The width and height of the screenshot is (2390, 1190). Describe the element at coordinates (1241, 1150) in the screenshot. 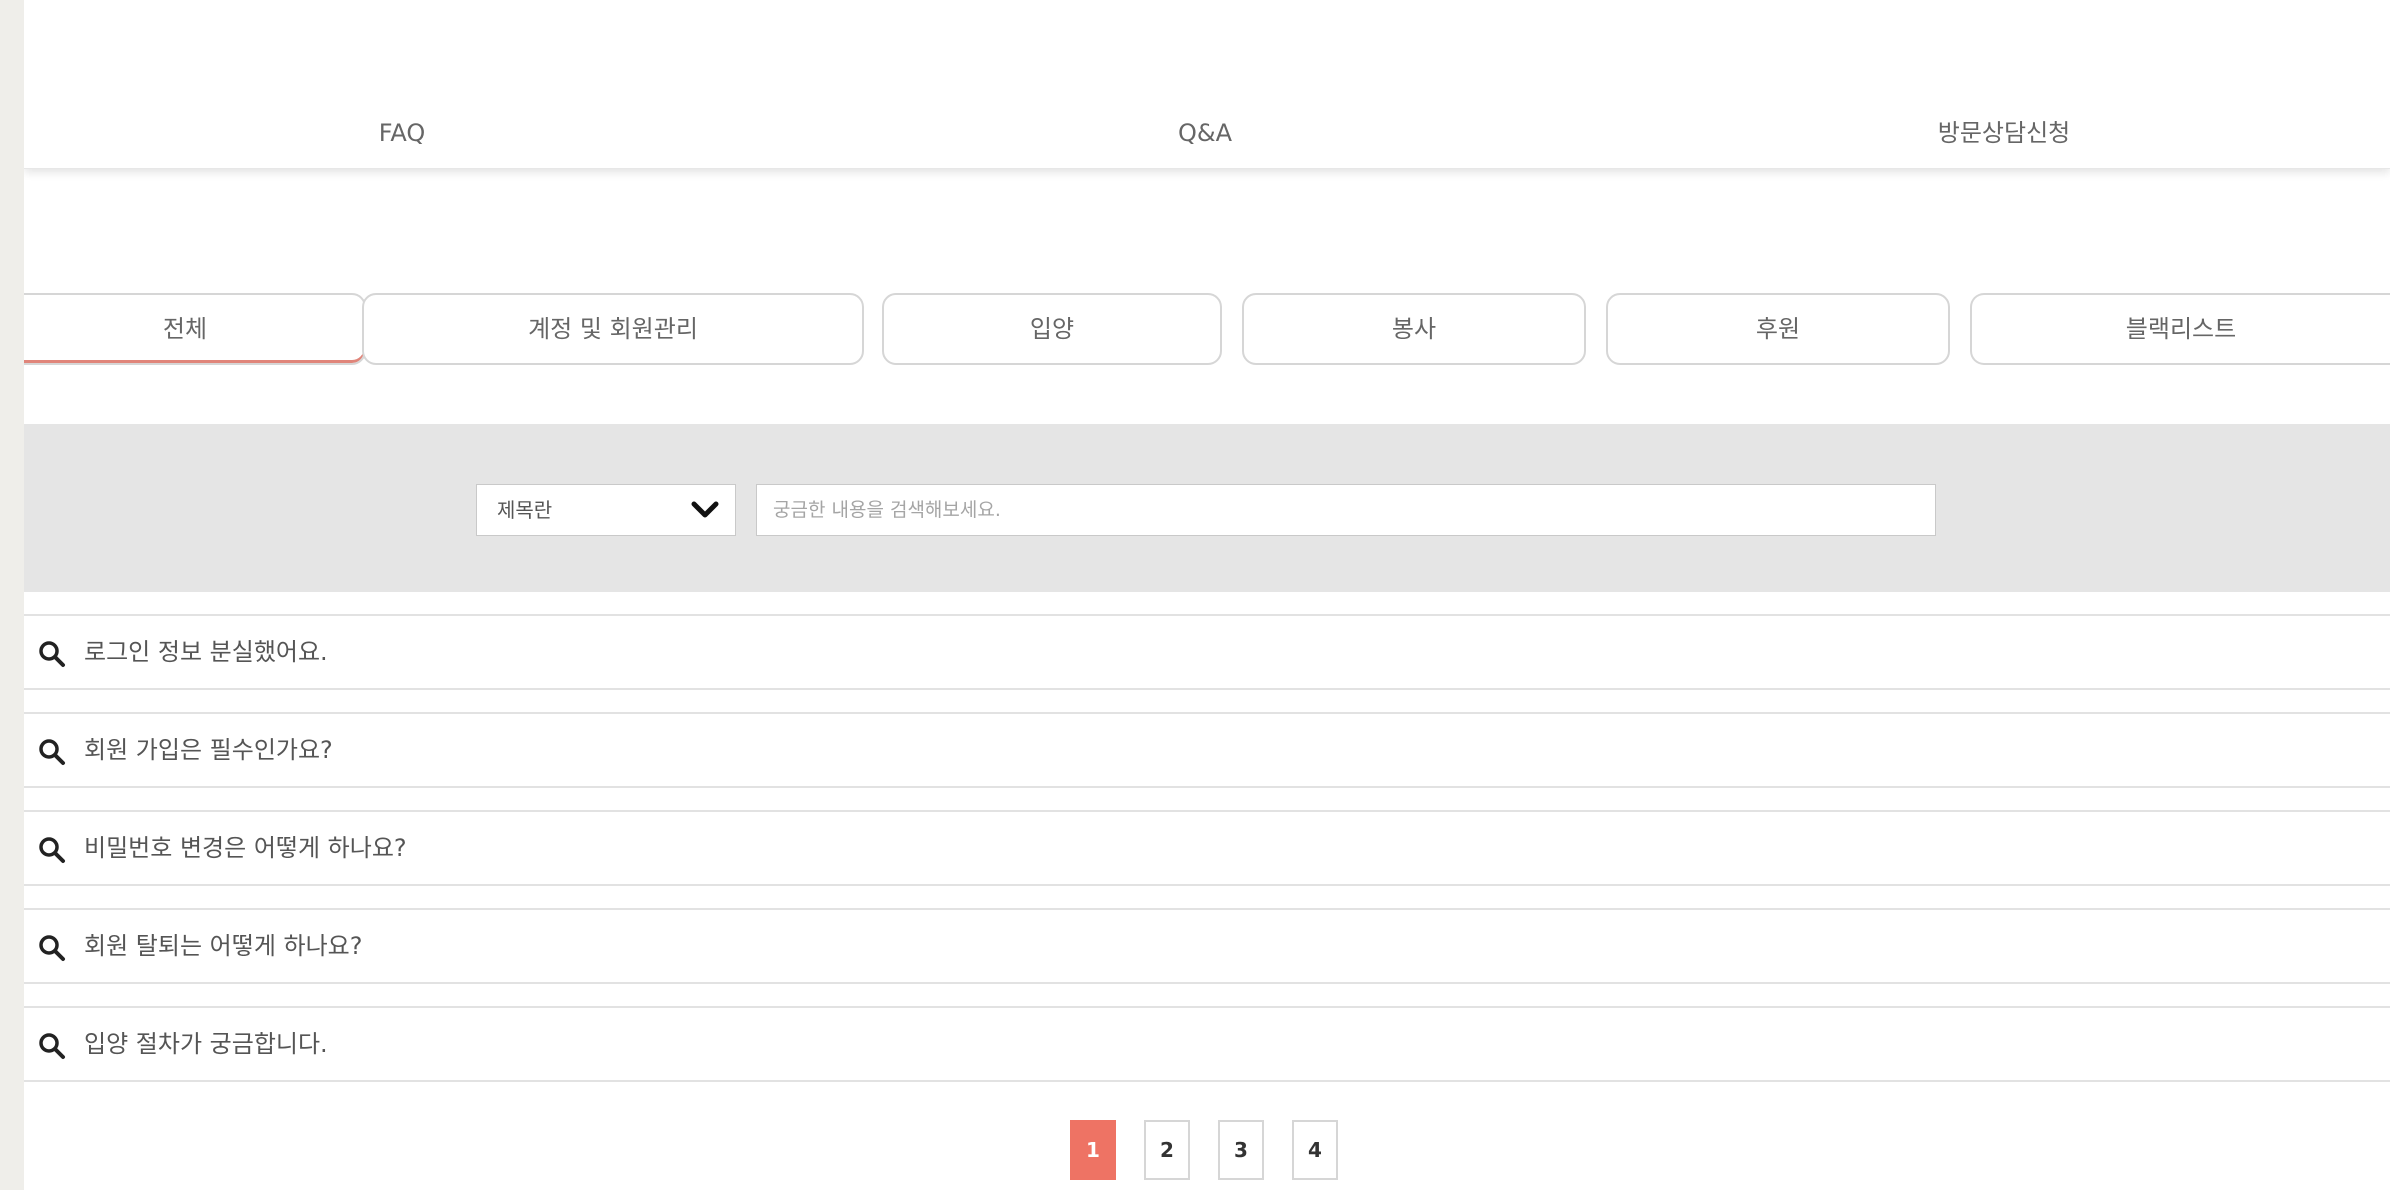

I see `page-3-button: 3` at that location.